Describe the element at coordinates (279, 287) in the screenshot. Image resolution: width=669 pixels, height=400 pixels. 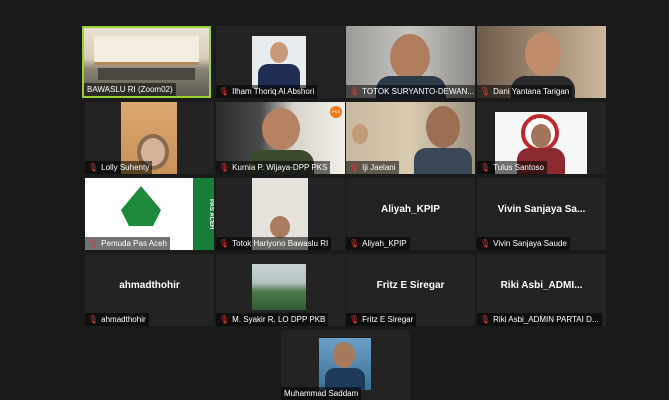
I see `video-feed-landscape` at that location.